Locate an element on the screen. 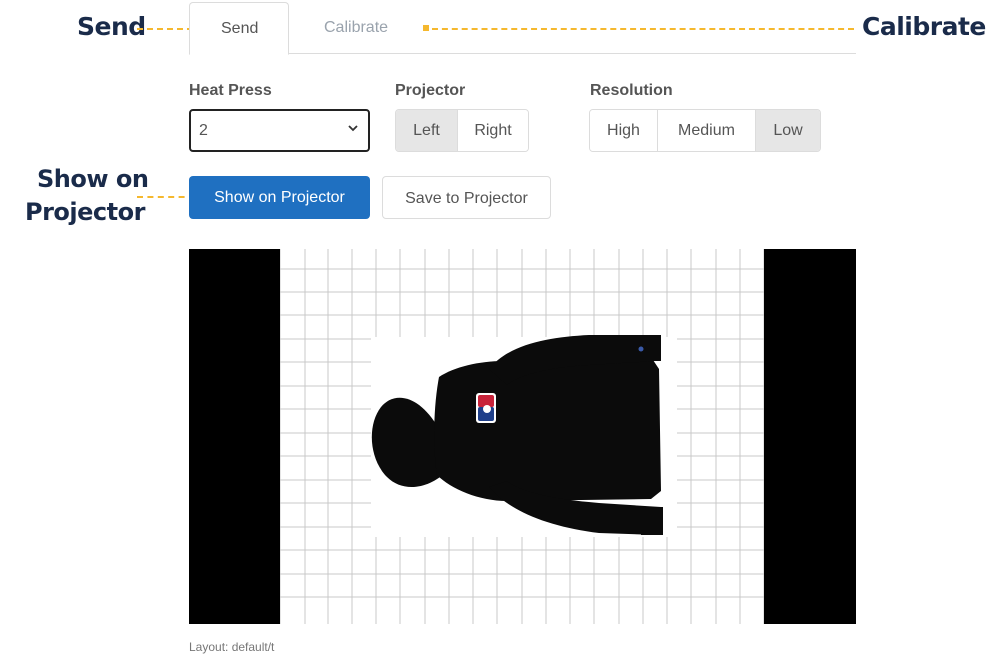  logo-patch-icon is located at coordinates (486, 408).